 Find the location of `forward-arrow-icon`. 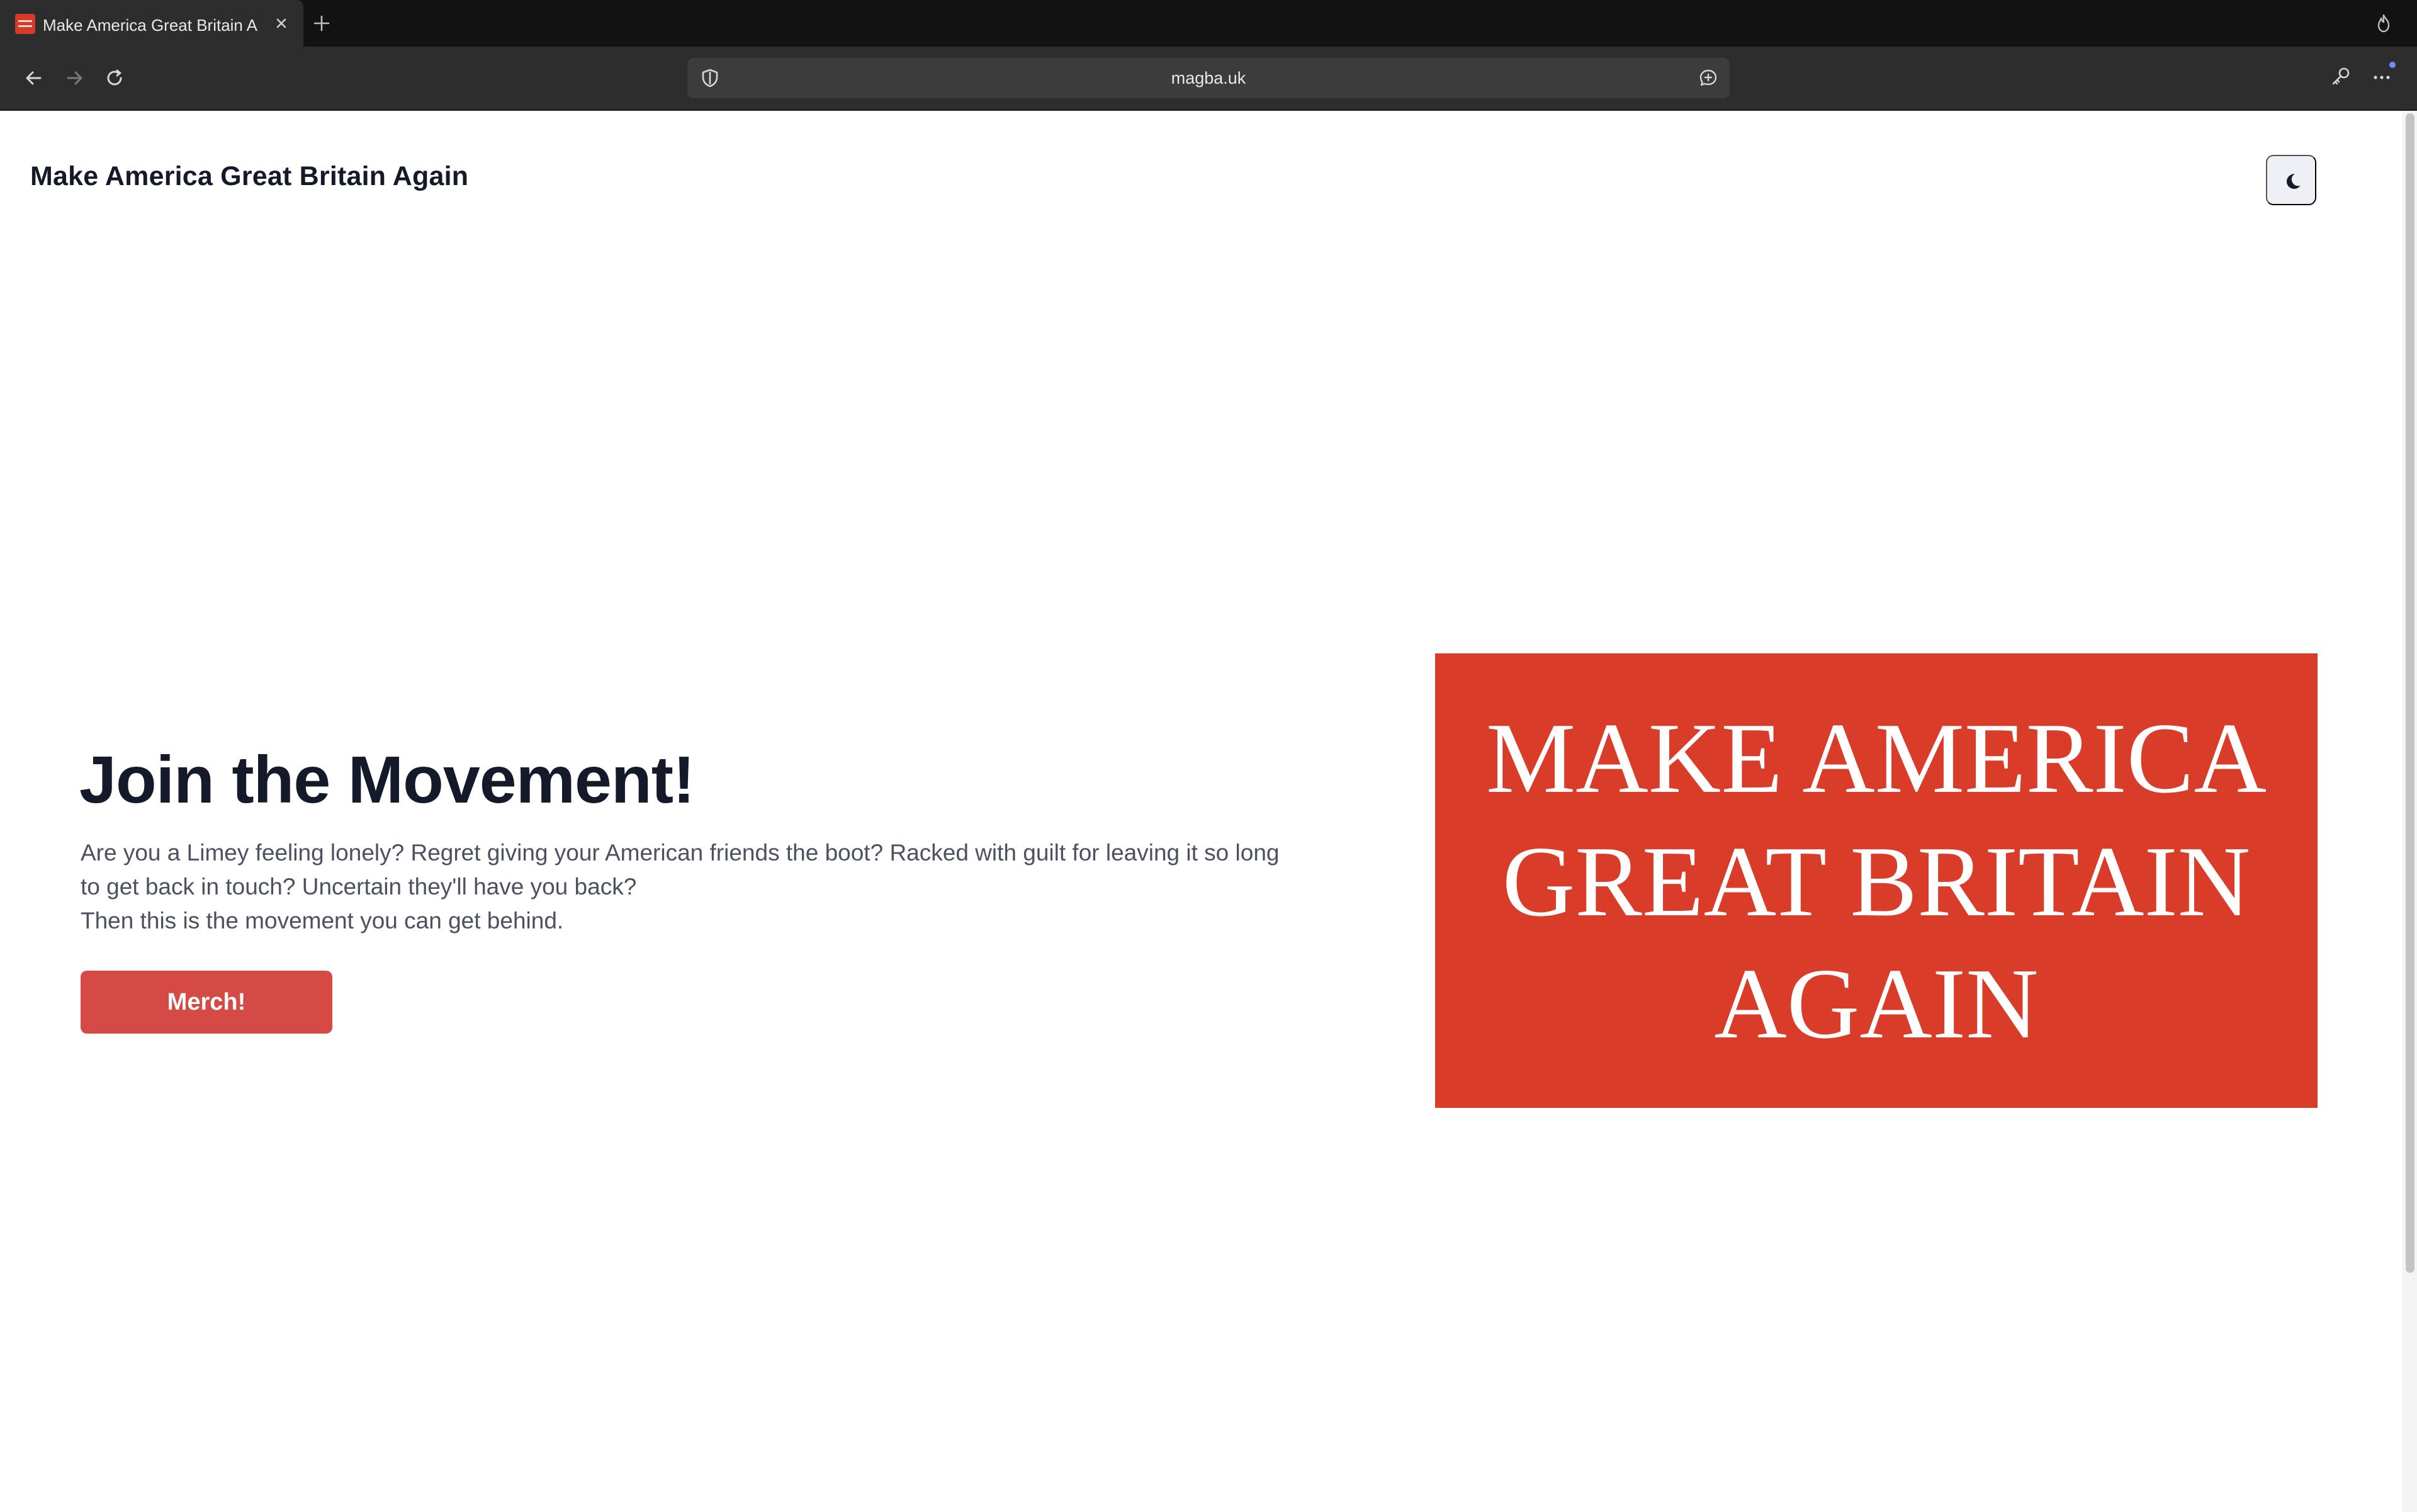

forward-arrow-icon is located at coordinates (74, 78).